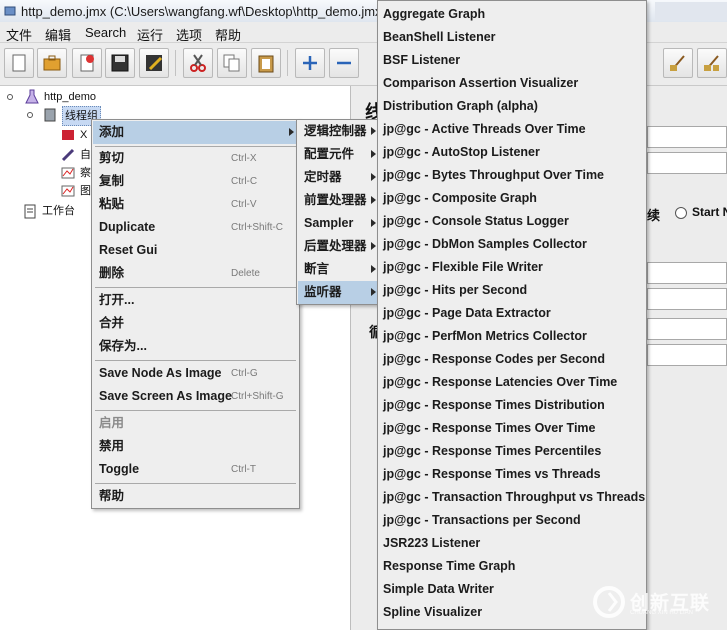 The width and height of the screenshot is (727, 630). Describe the element at coordinates (511, 244) in the screenshot. I see `listener-menu-item: jp@gc - DbMon Samples Collector` at that location.